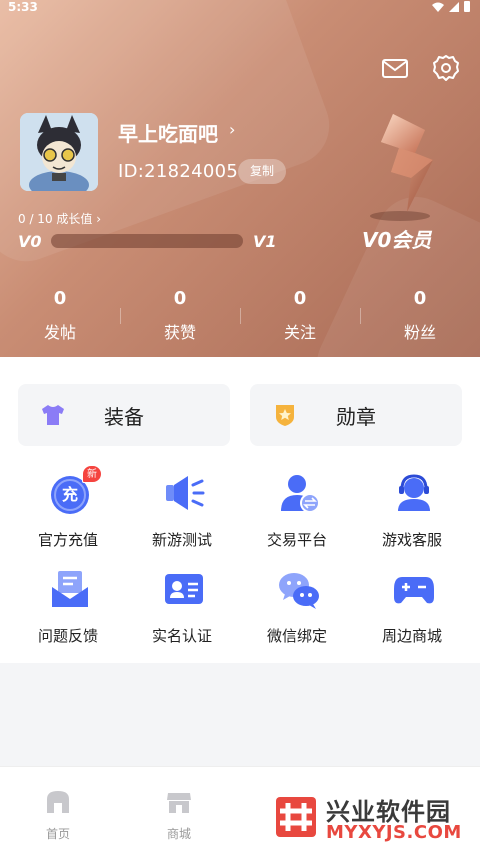 This screenshot has height=856, width=480. Describe the element at coordinates (59, 332) in the screenshot. I see `stat-label: 发帖` at that location.